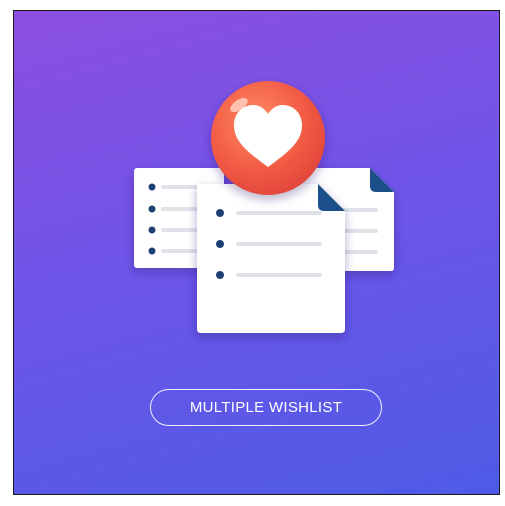 This screenshot has height=506, width=505. Describe the element at coordinates (271, 258) in the screenshot. I see `document-front` at that location.